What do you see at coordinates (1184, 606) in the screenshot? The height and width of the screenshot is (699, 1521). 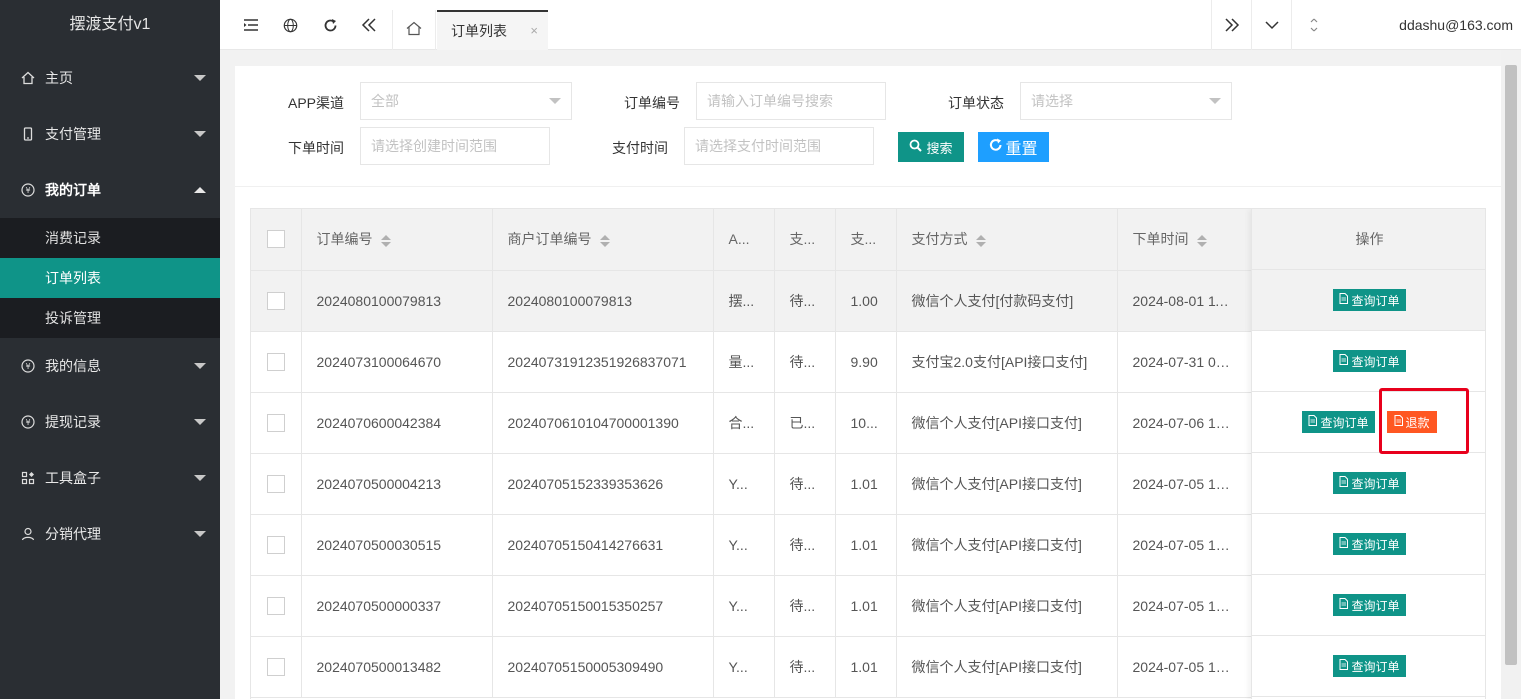 I see `cell-order-time: 2024-07-05 15:00:4` at bounding box center [1184, 606].